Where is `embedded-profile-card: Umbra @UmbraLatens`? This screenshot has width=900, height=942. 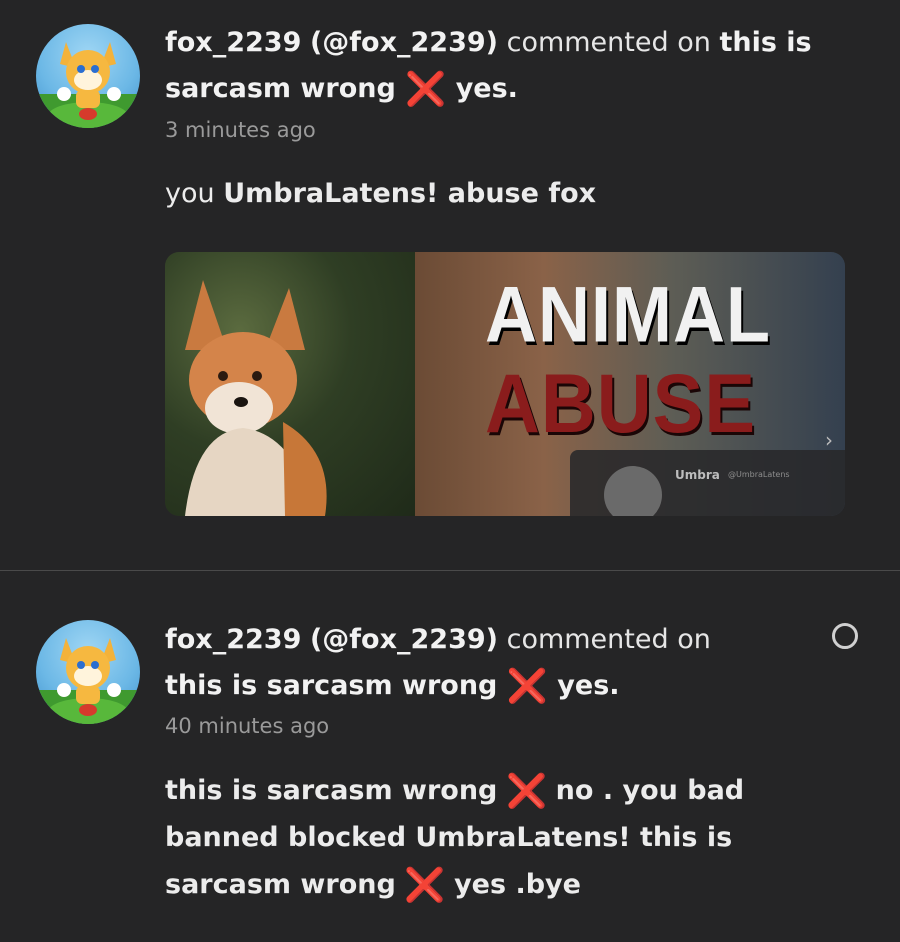 embedded-profile-card: Umbra @UmbraLatens is located at coordinates (707, 483).